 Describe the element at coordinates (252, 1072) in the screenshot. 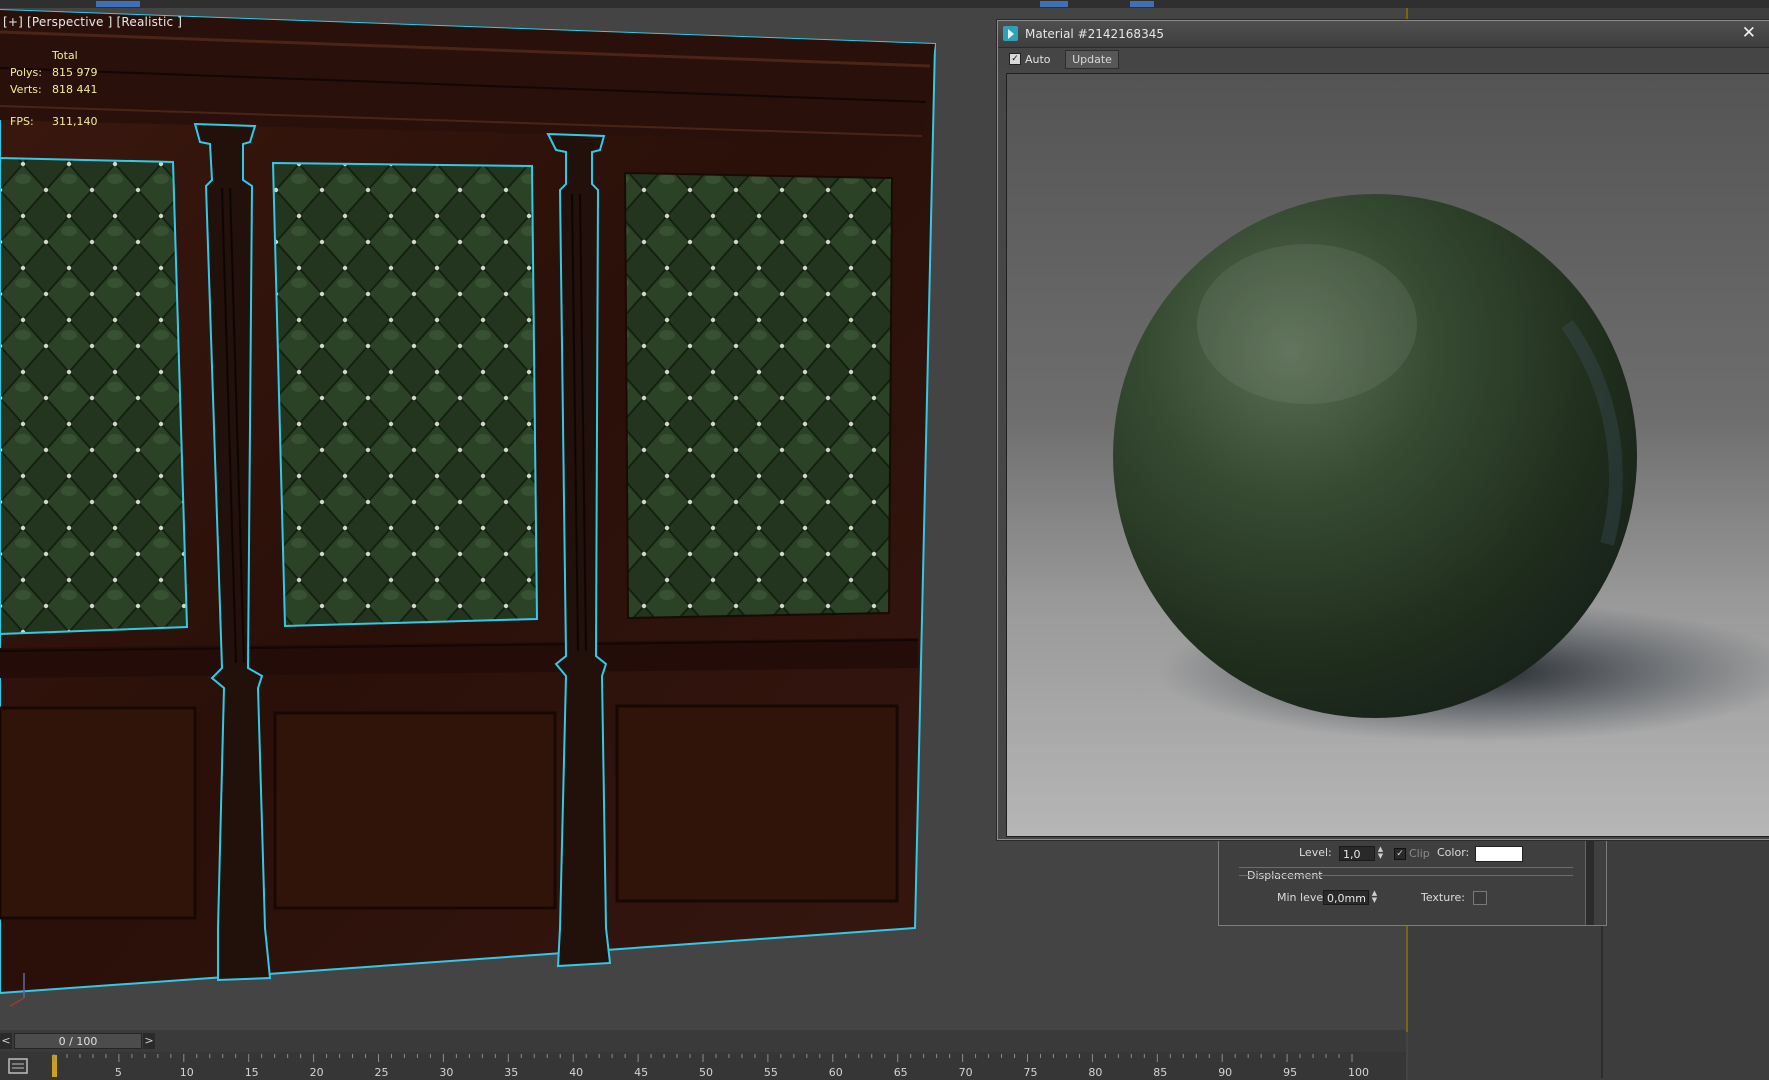

I see `timeline-tick-label: 15` at that location.